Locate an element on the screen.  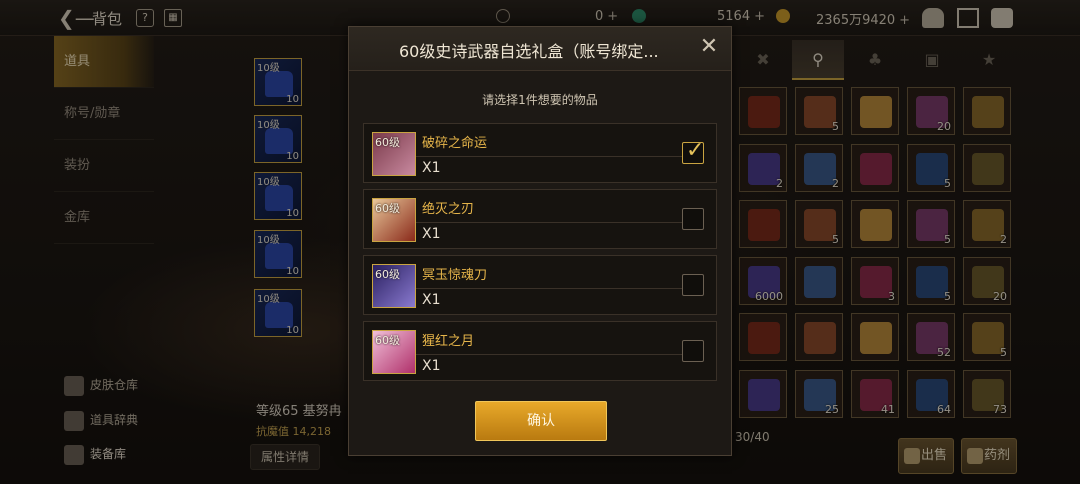
option-name: 猩红之月 is located at coordinates (448, 341).